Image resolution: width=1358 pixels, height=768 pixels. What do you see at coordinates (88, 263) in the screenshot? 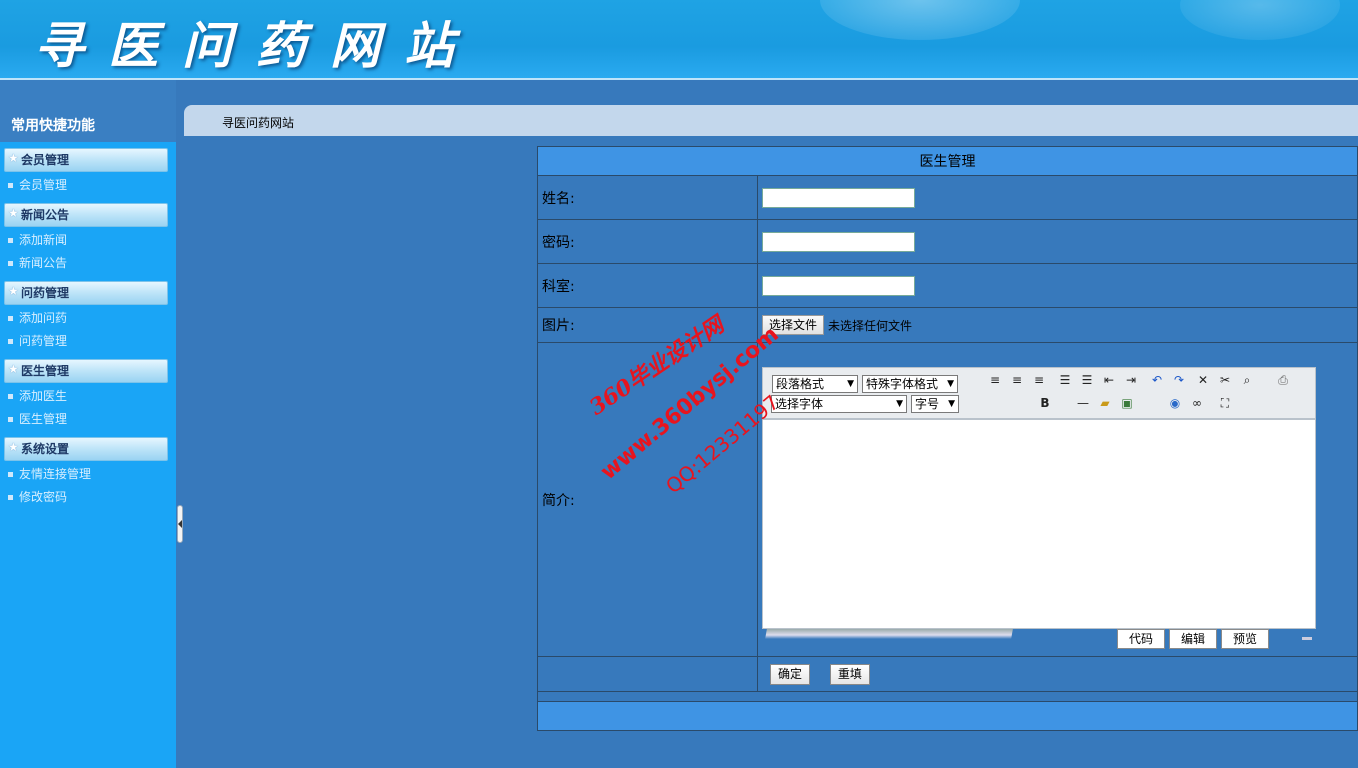
I see `sidebar-item-news-list: 新闻公告` at bounding box center [88, 263].